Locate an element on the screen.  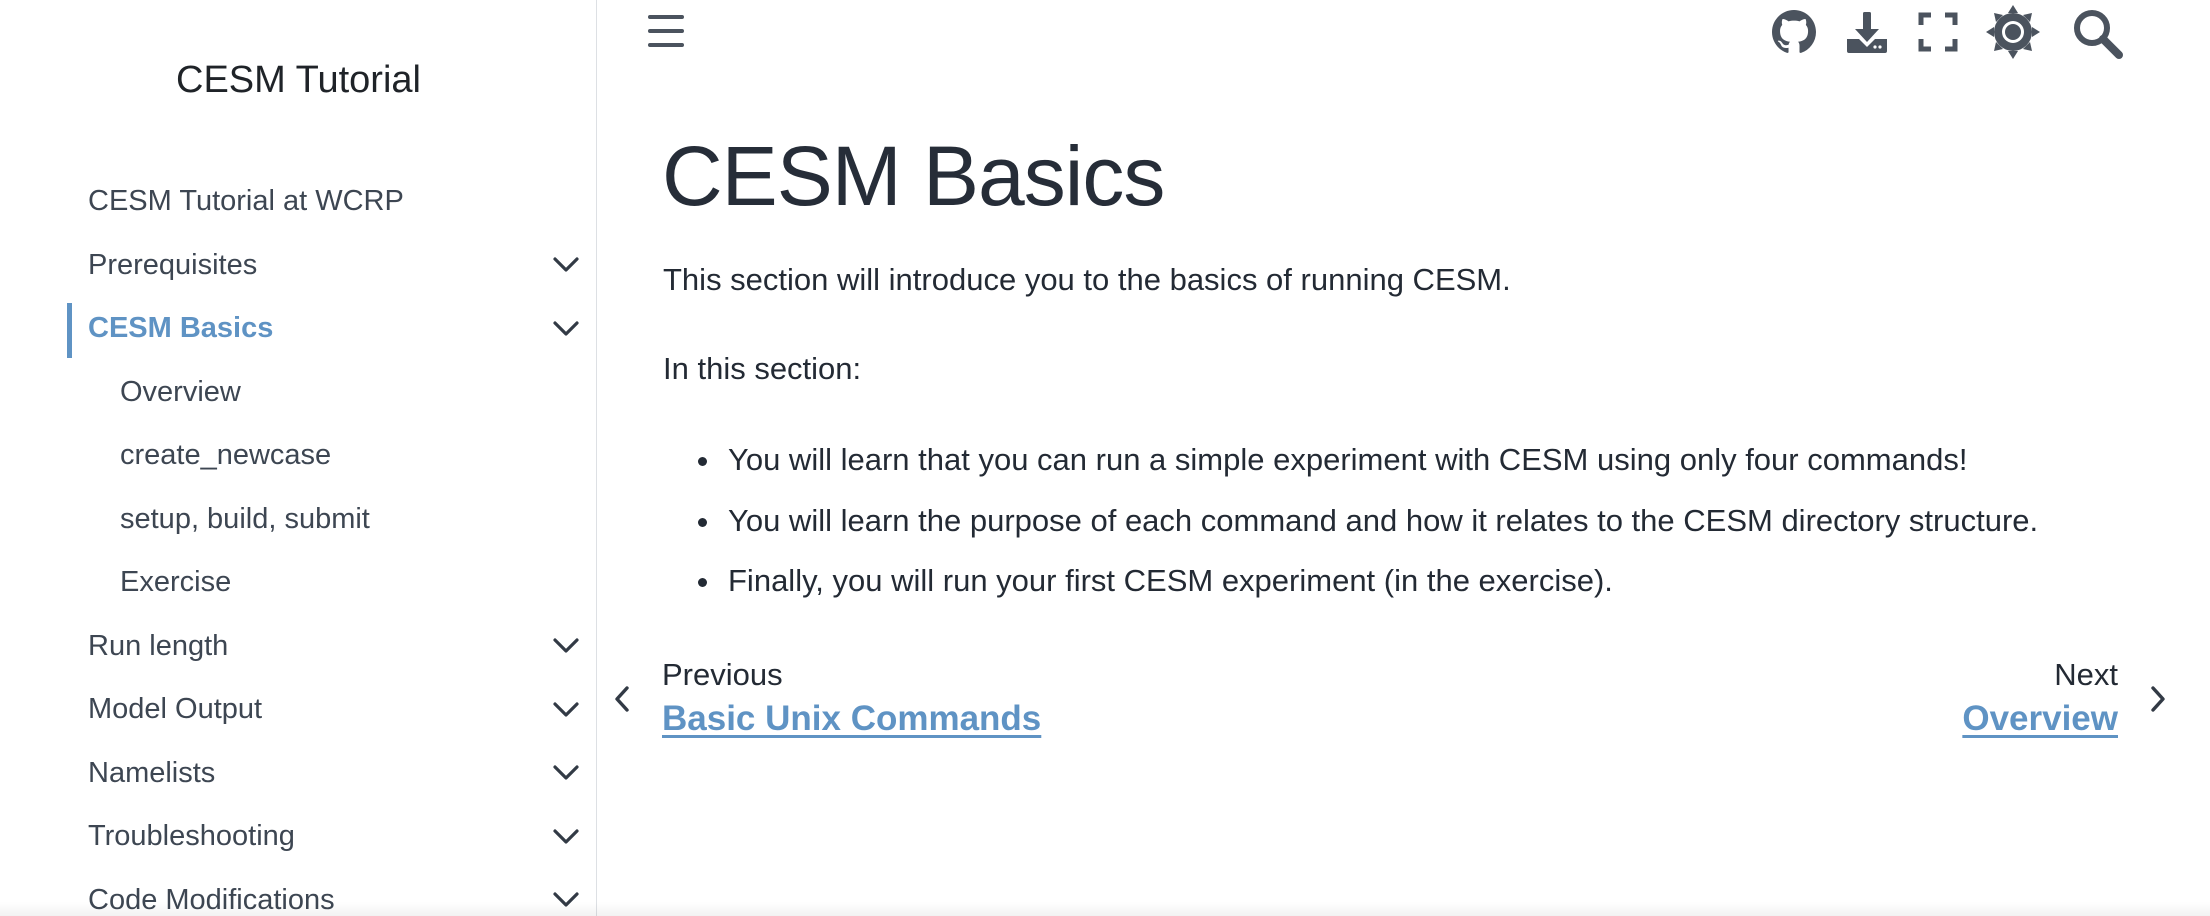
theme-toggle-icon is located at coordinates (2013, 32).